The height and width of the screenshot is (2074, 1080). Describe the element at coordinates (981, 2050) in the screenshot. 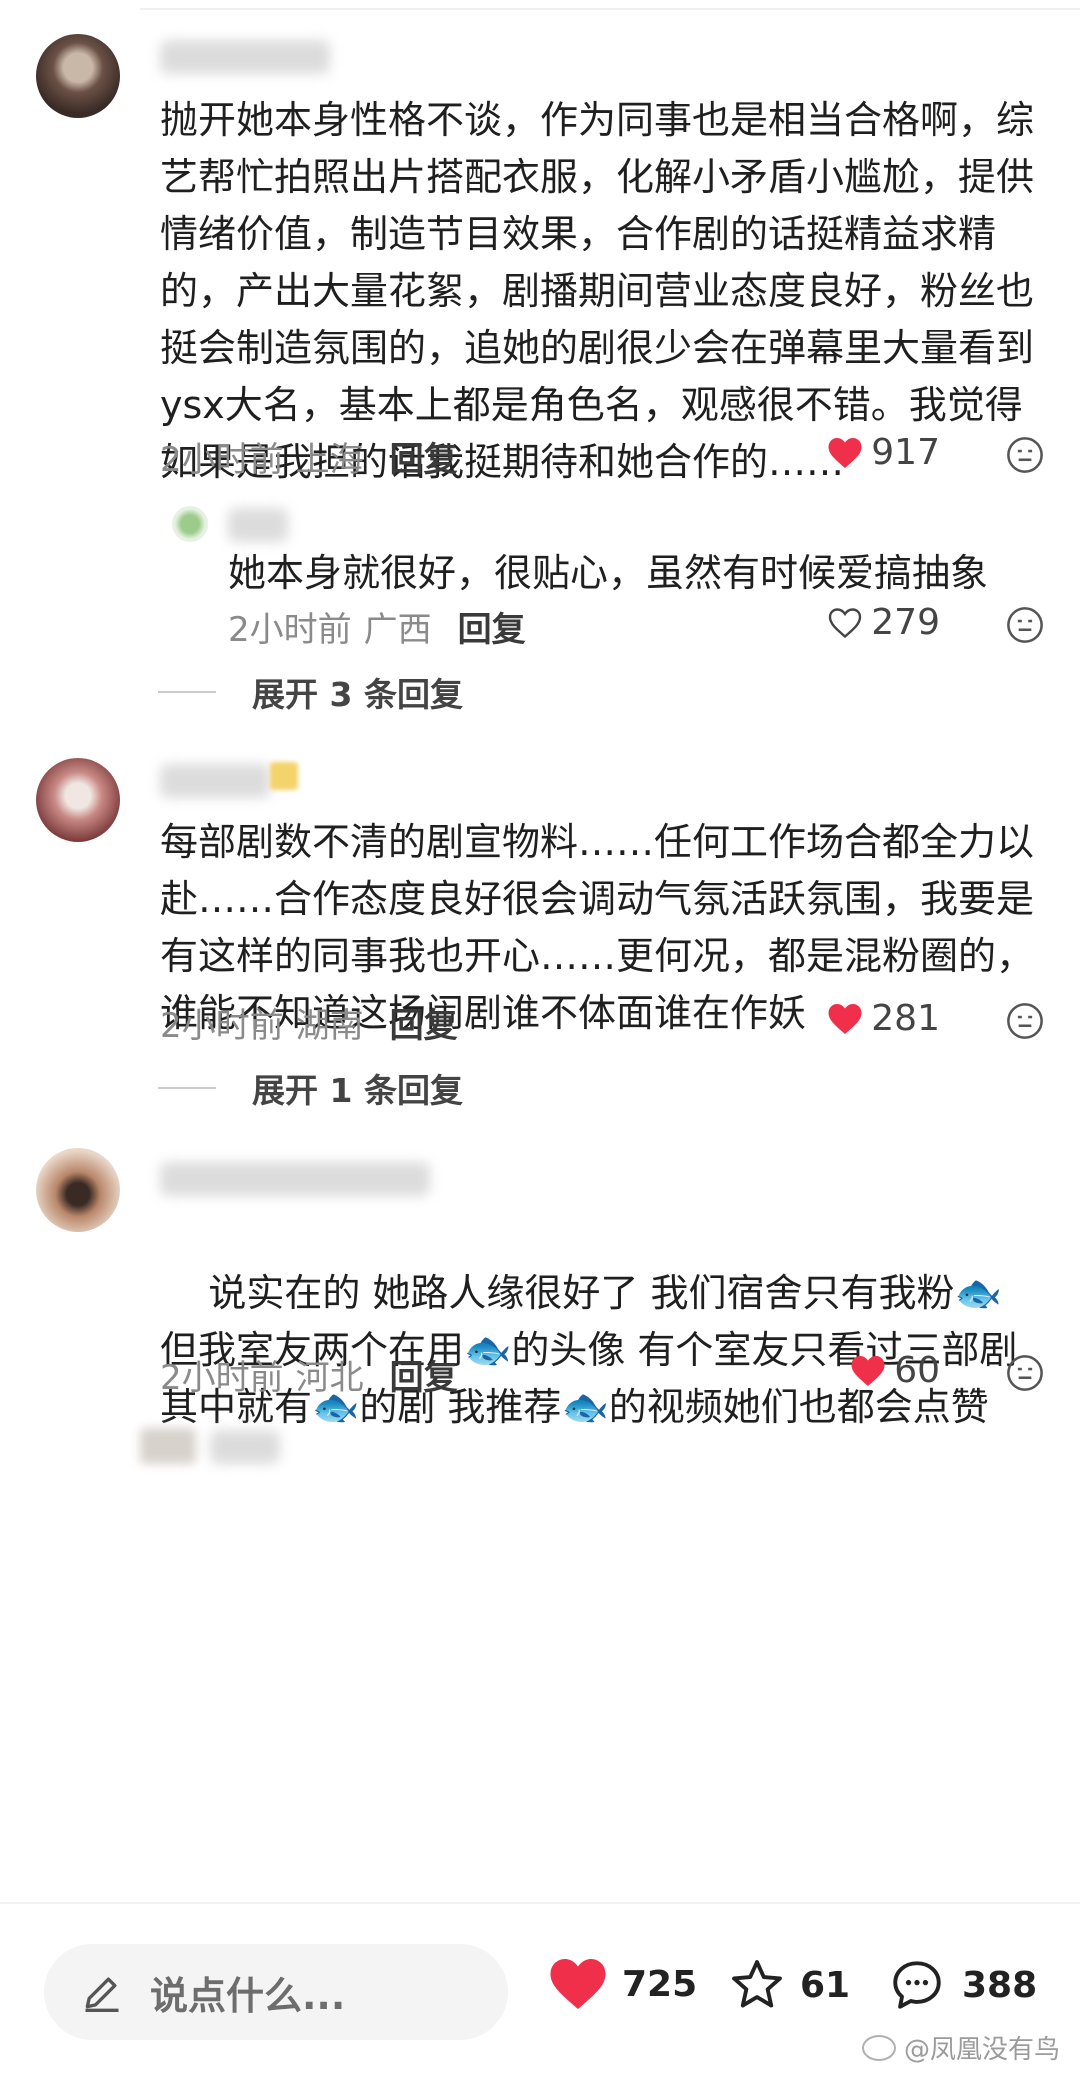

I see `watermark-text: @凤凰没有鸟` at that location.